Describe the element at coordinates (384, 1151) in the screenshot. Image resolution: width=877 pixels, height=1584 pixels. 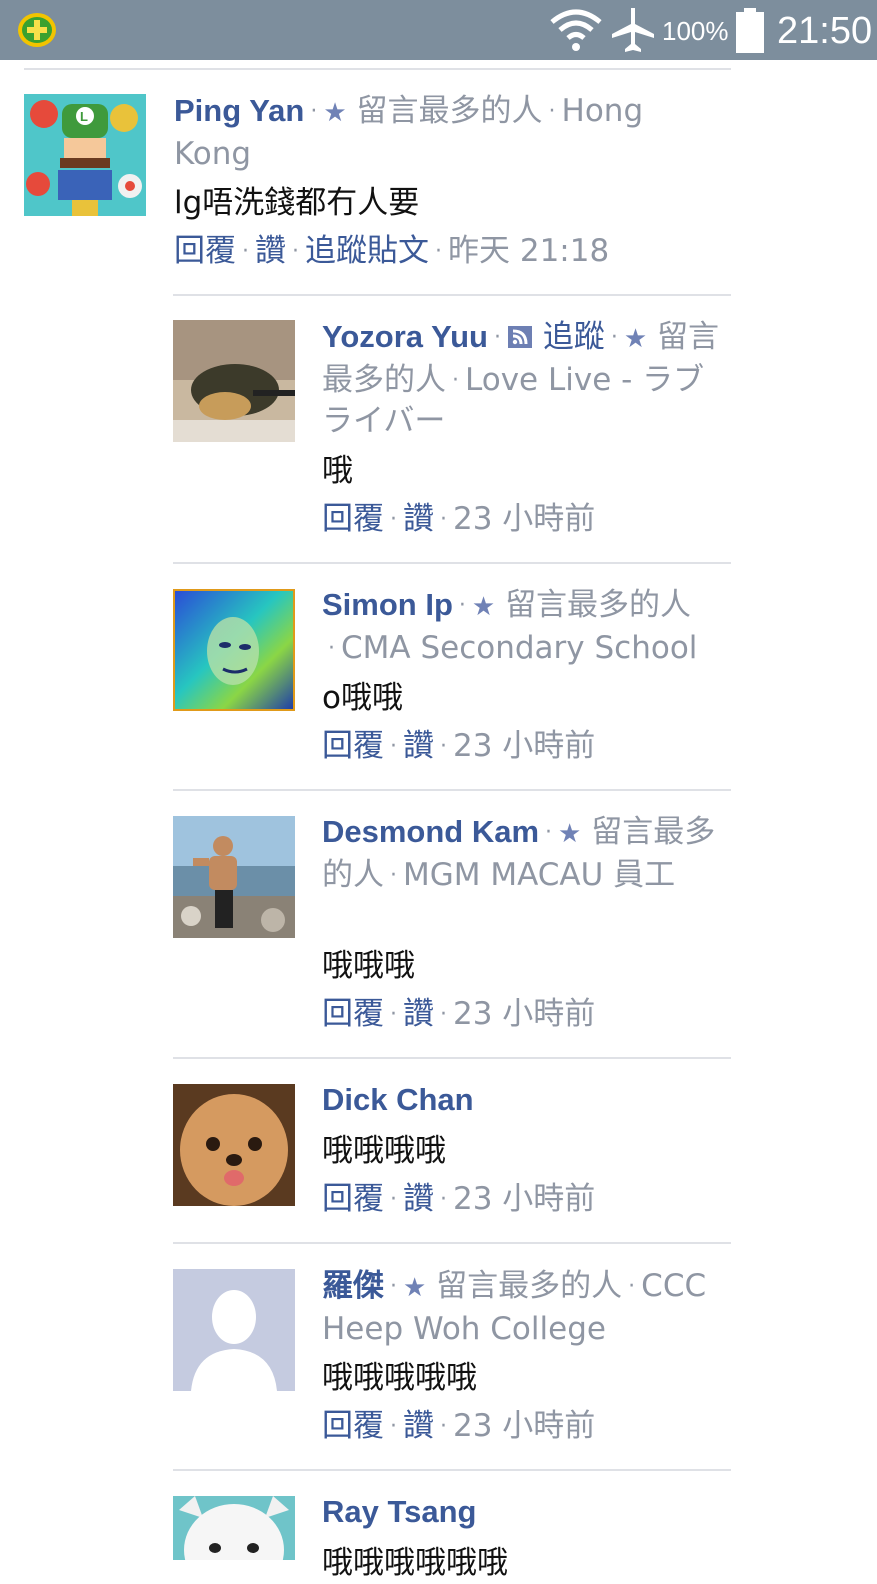
I see `comment-text: 哦哦哦哦` at that location.